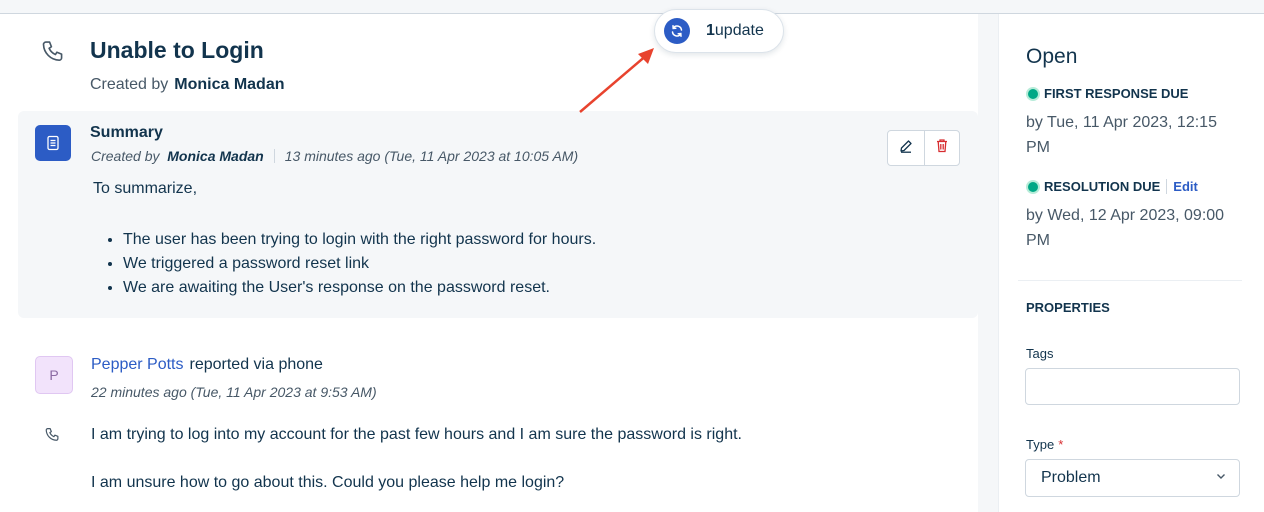 This screenshot has width=1264, height=512. I want to click on update-count: 1, so click(710, 30).